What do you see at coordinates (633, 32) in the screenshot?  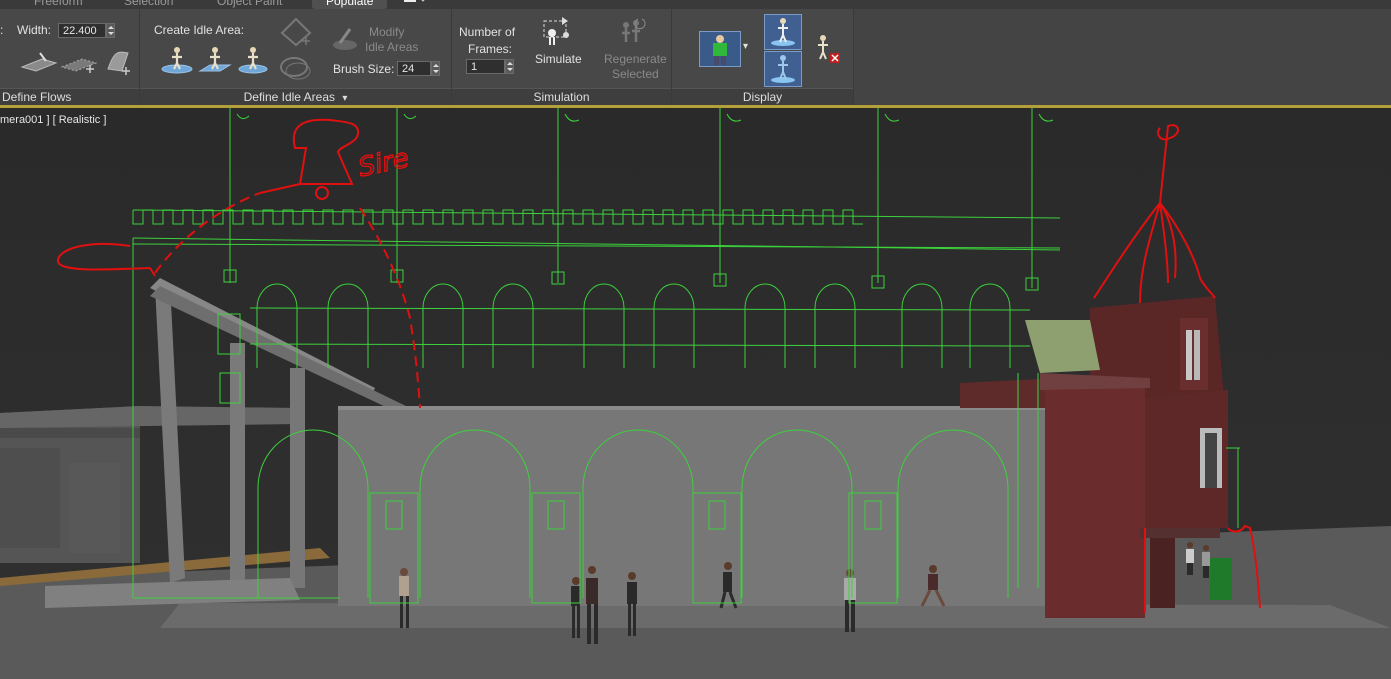 I see `regenerate-selected-icon` at bounding box center [633, 32].